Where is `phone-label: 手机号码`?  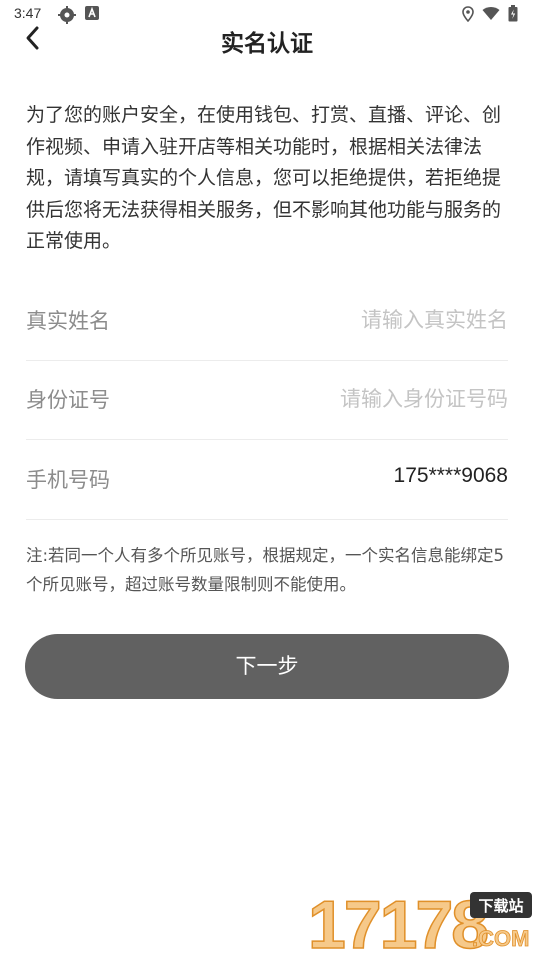 phone-label: 手机号码 is located at coordinates (68, 480).